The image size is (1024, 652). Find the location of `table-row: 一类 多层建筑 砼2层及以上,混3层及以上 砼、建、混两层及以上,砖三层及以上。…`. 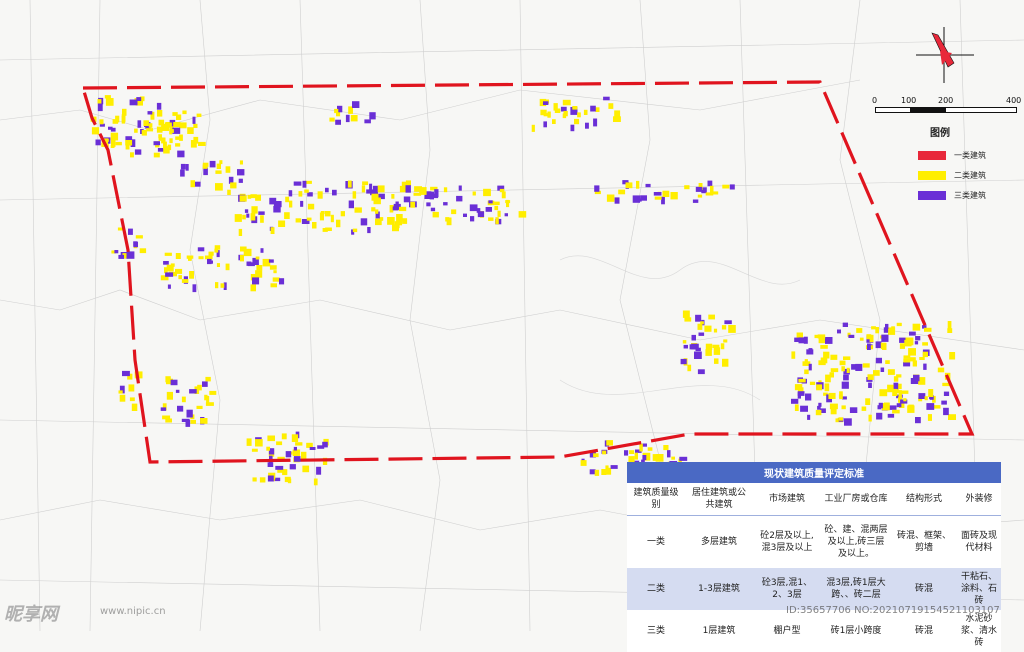

table-row: 一类 多层建筑 砼2层及以上,混3层及以上 砼、建、混两层及以上,砖三层及以上。… is located at coordinates (814, 541).